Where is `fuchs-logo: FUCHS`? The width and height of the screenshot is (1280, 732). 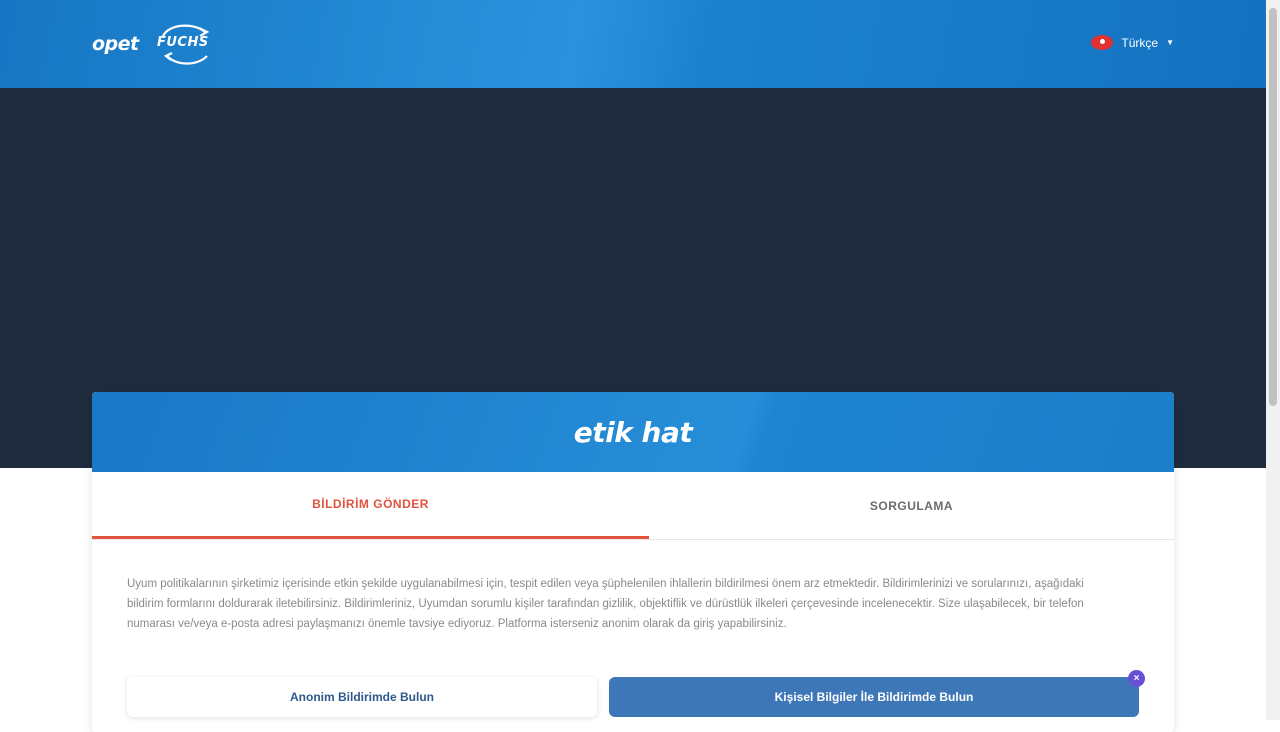 fuchs-logo: FUCHS is located at coordinates (185, 45).